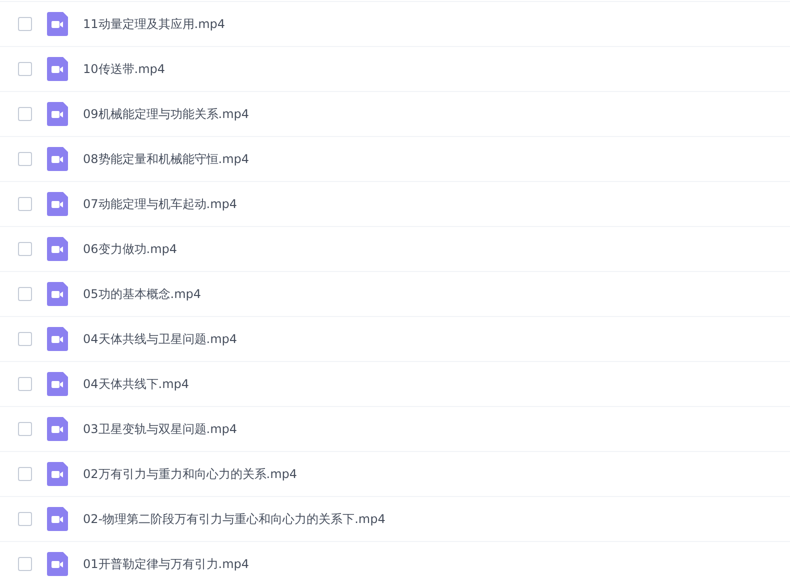 Image resolution: width=790 pixels, height=578 pixels. Describe the element at coordinates (234, 519) in the screenshot. I see `file-name: 02-物理第二阶段万有引力与重心和向心力的关系下.mp4` at that location.